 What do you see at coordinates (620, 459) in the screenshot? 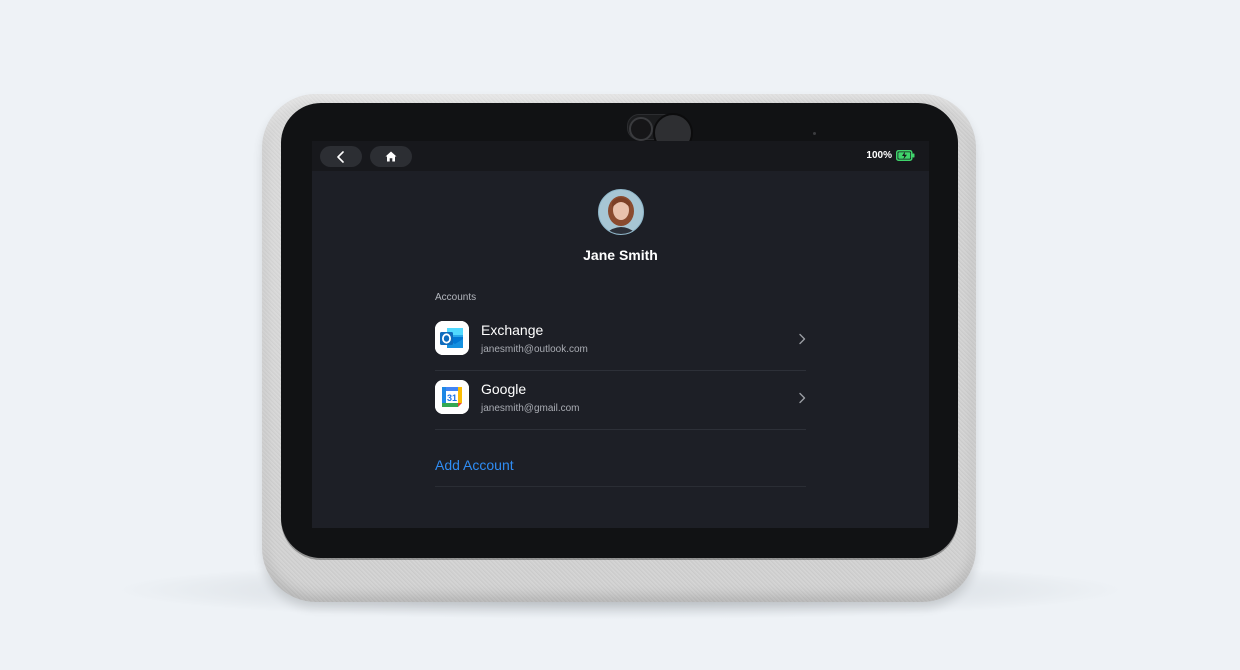
I see `add-account-button: Add Account` at bounding box center [620, 459].